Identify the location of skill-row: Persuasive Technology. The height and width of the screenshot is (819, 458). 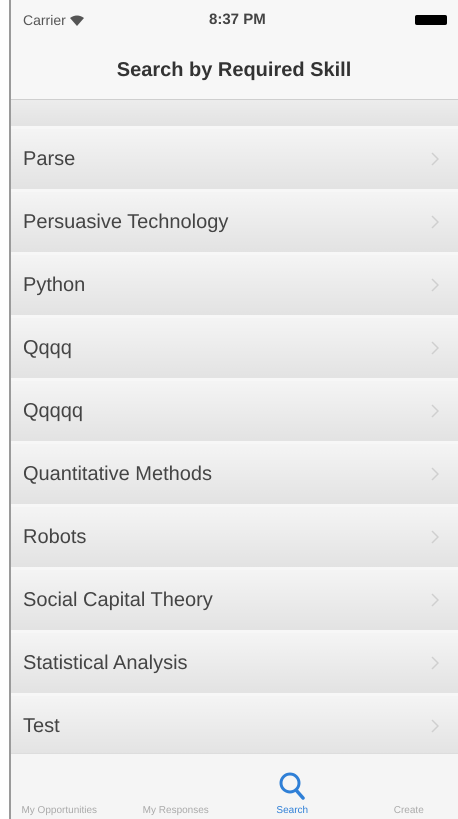
(234, 222).